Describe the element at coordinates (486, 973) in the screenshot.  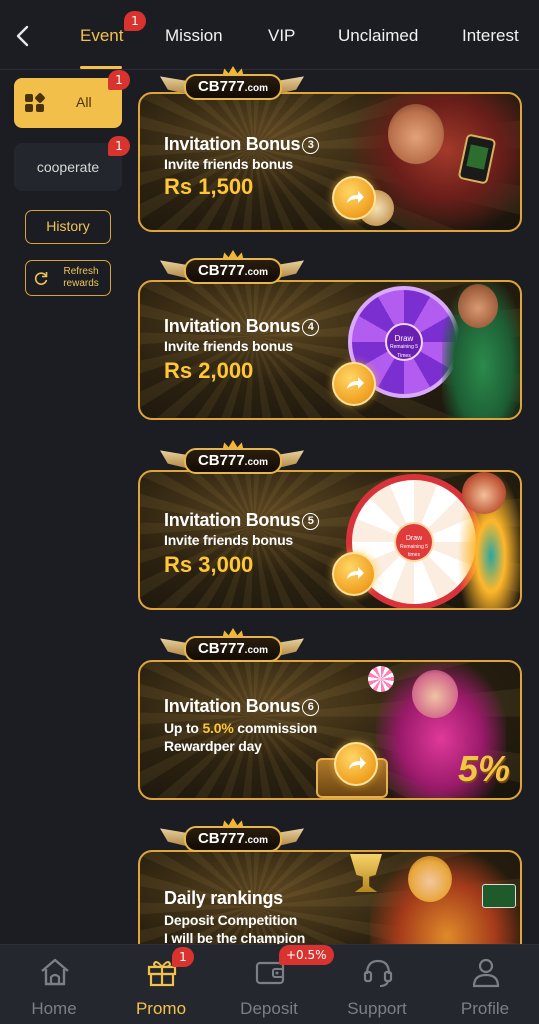
I see `profile-icon` at that location.